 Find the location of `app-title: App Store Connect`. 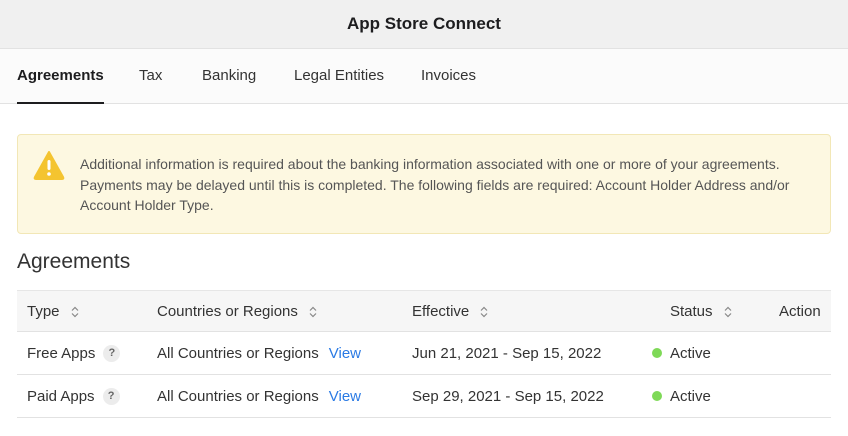

app-title: App Store Connect is located at coordinates (424, 23).